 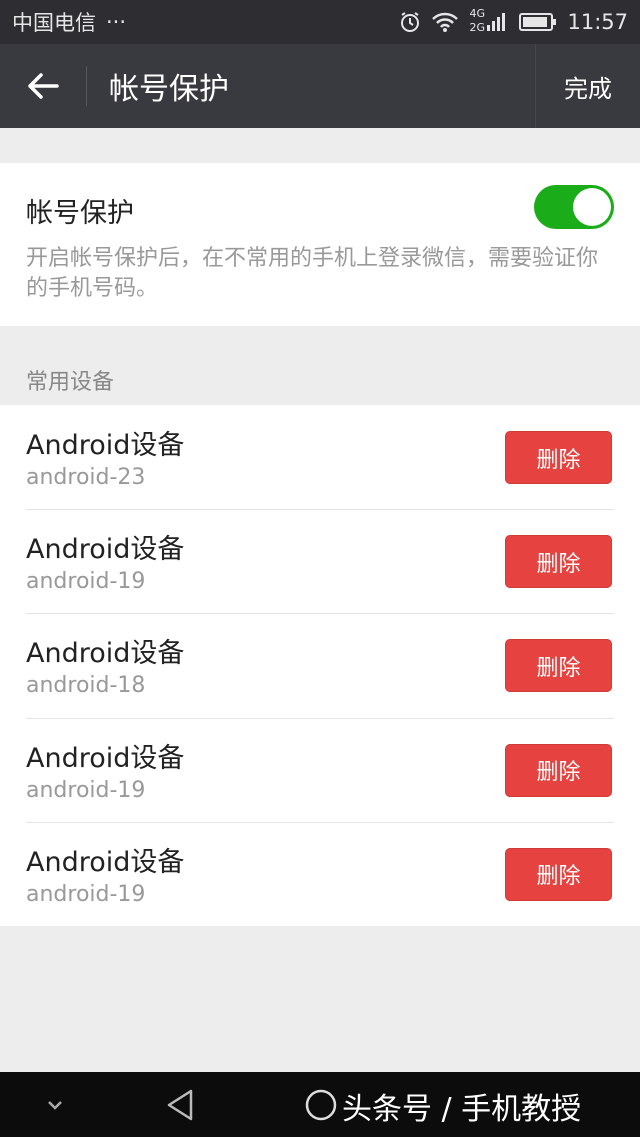 I want to click on status-left: 中国电信 ···, so click(x=69, y=22).